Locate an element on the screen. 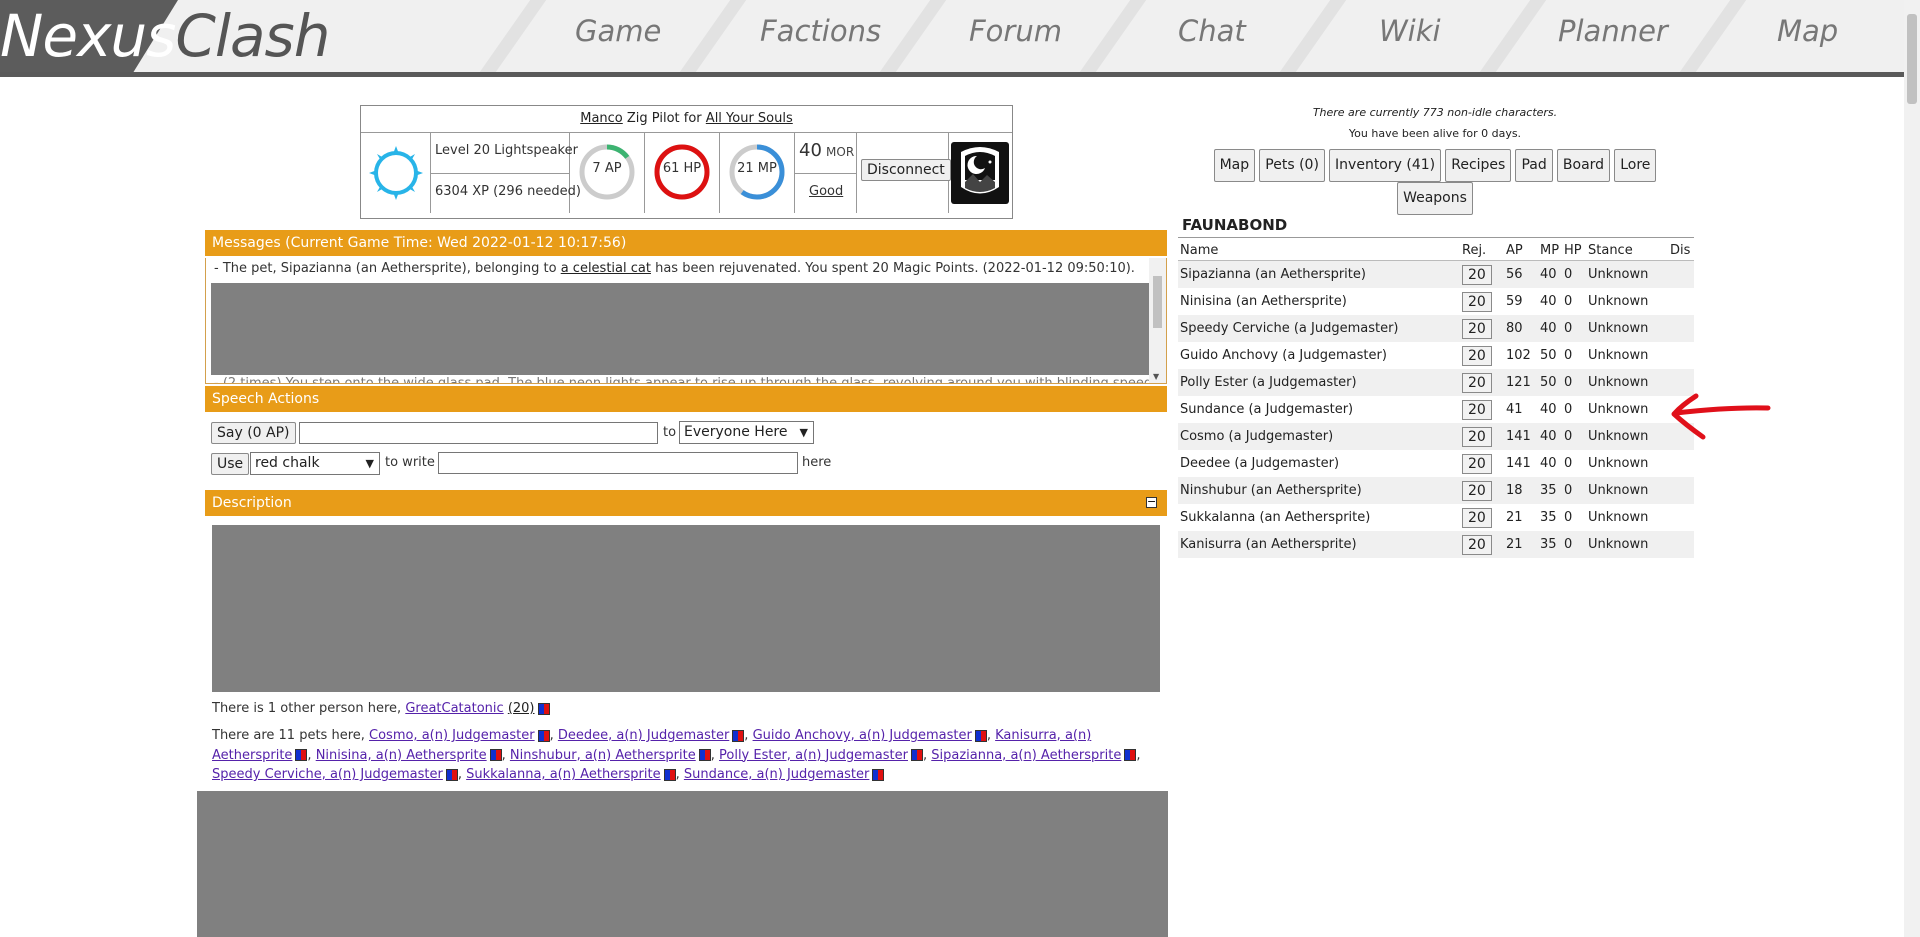 Image resolution: width=1920 pixels, height=937 pixels. recipes-button: Recipes is located at coordinates (1478, 165).